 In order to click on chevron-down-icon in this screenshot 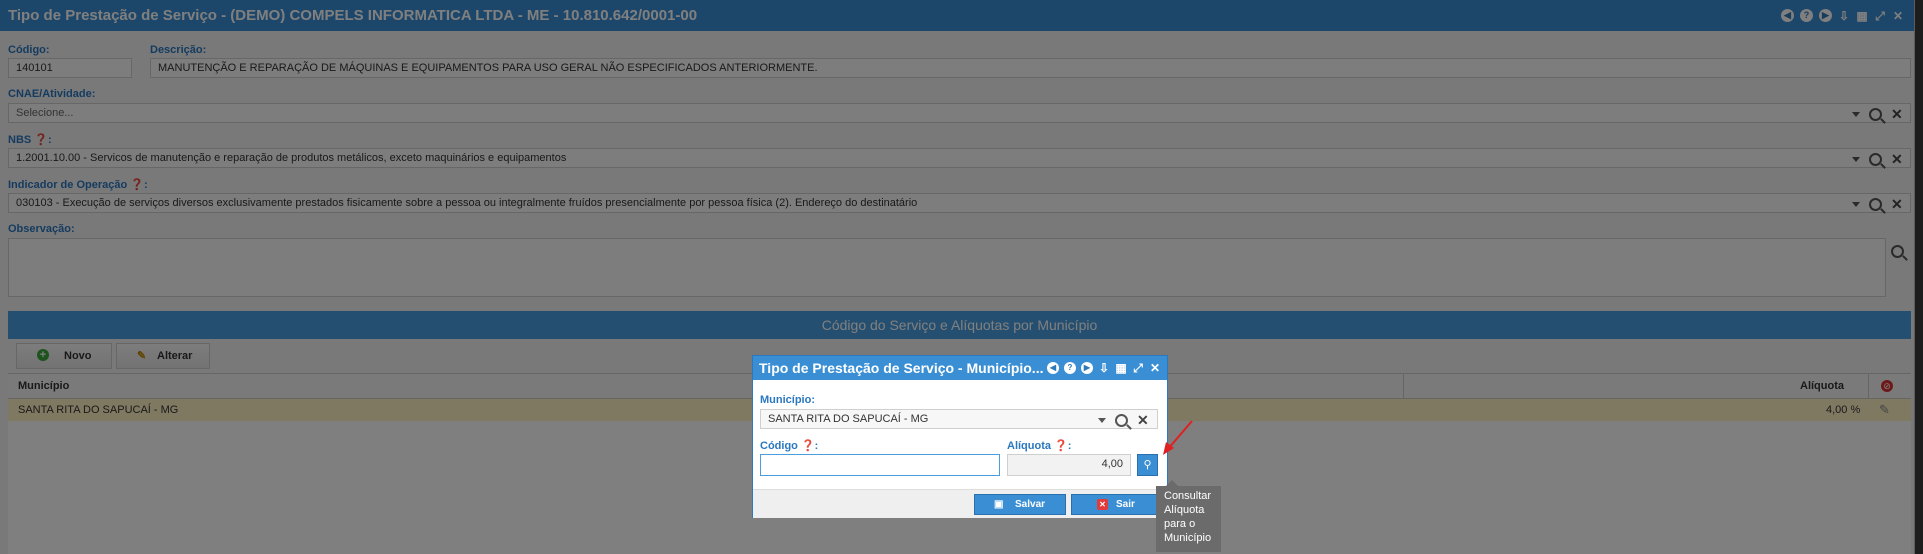, I will do `click(1102, 420)`.